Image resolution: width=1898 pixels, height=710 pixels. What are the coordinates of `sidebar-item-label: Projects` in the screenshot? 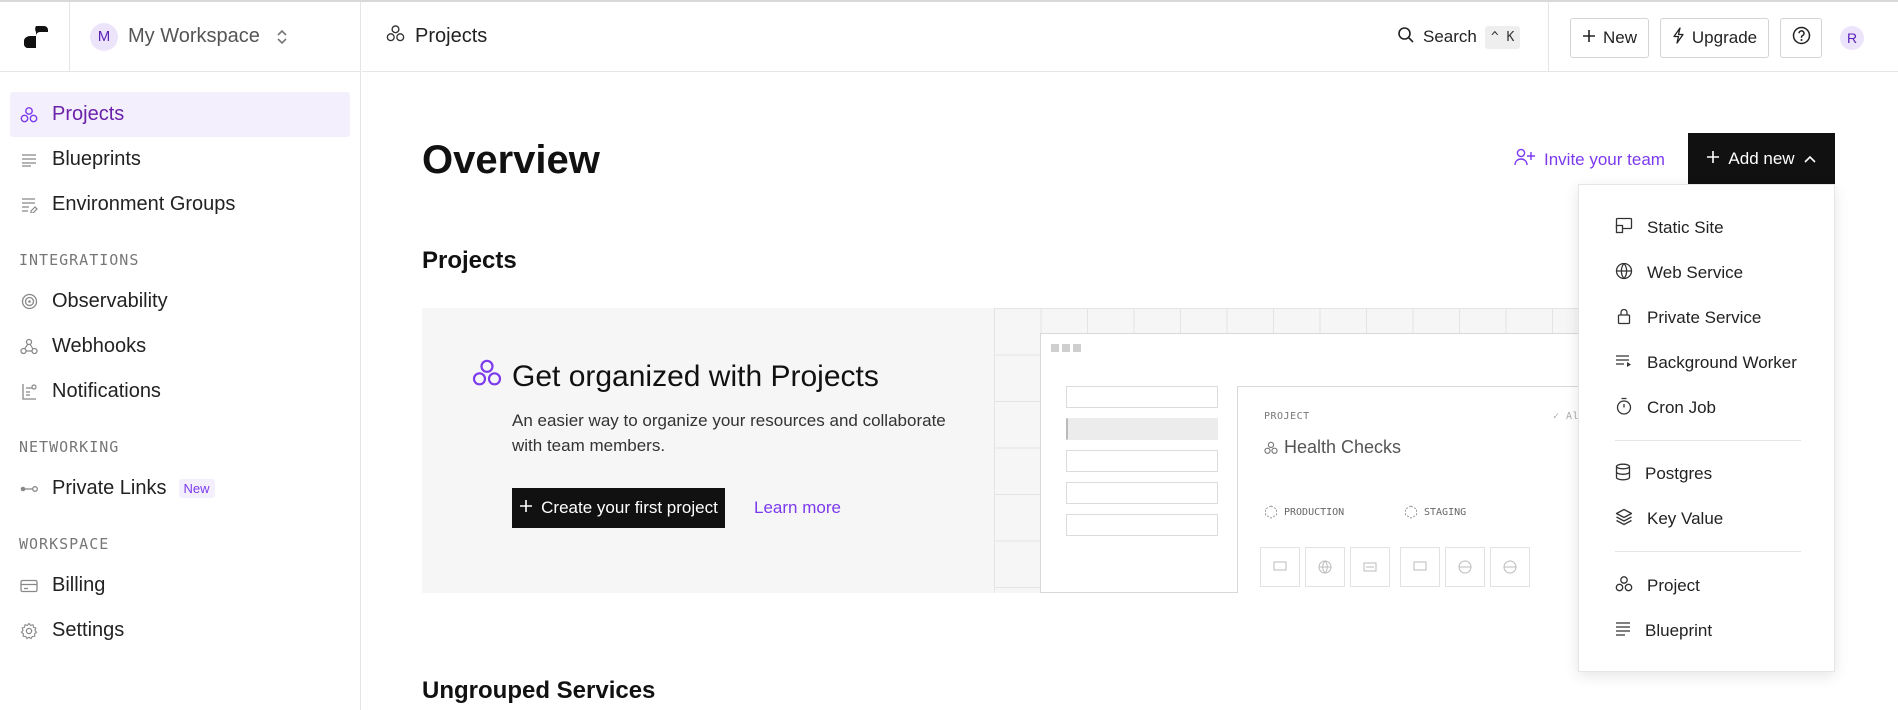 It's located at (88, 114).